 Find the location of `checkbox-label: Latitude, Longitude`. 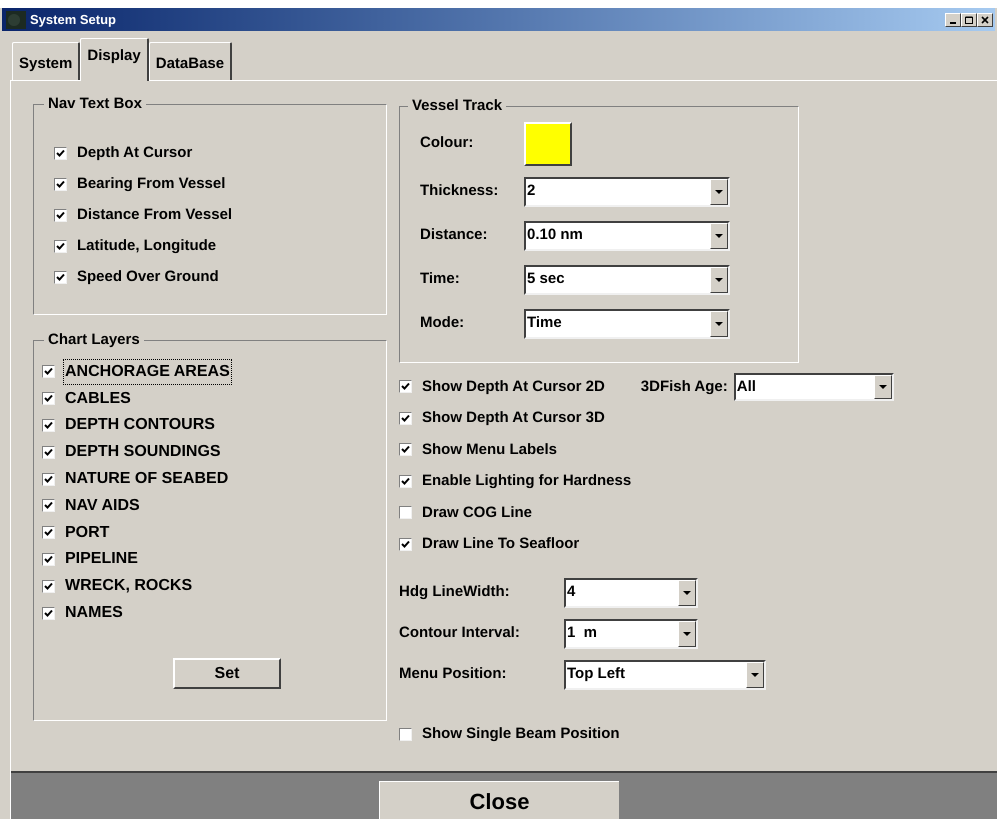

checkbox-label: Latitude, Longitude is located at coordinates (147, 246).